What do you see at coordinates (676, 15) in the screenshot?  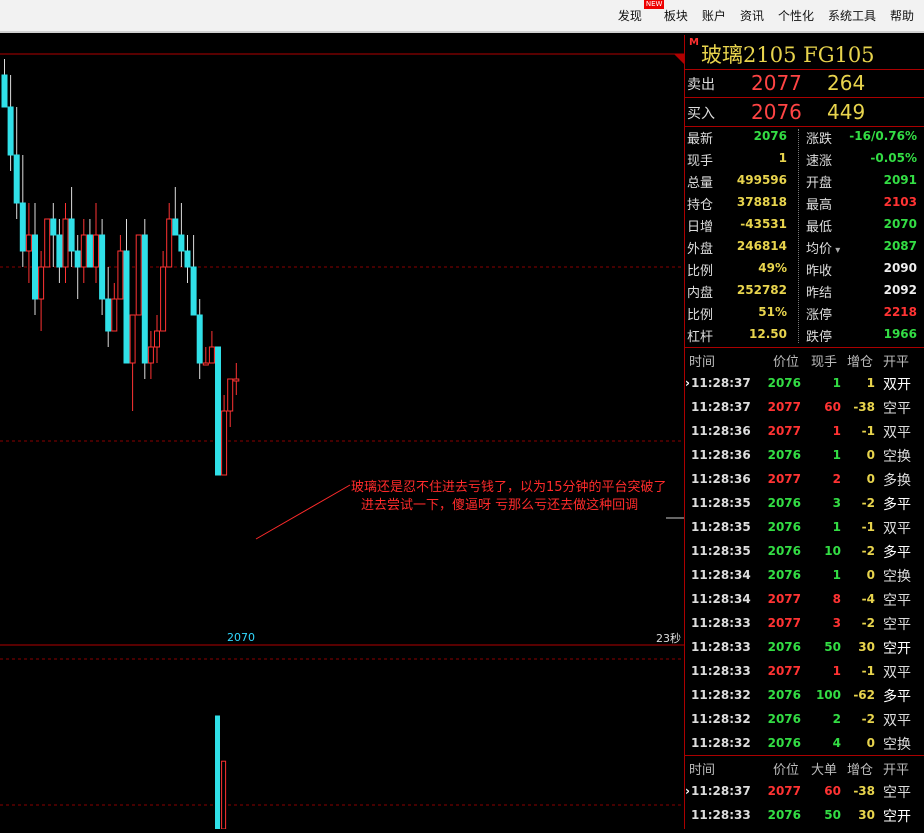 I see `menu-sectors: 板块` at bounding box center [676, 15].